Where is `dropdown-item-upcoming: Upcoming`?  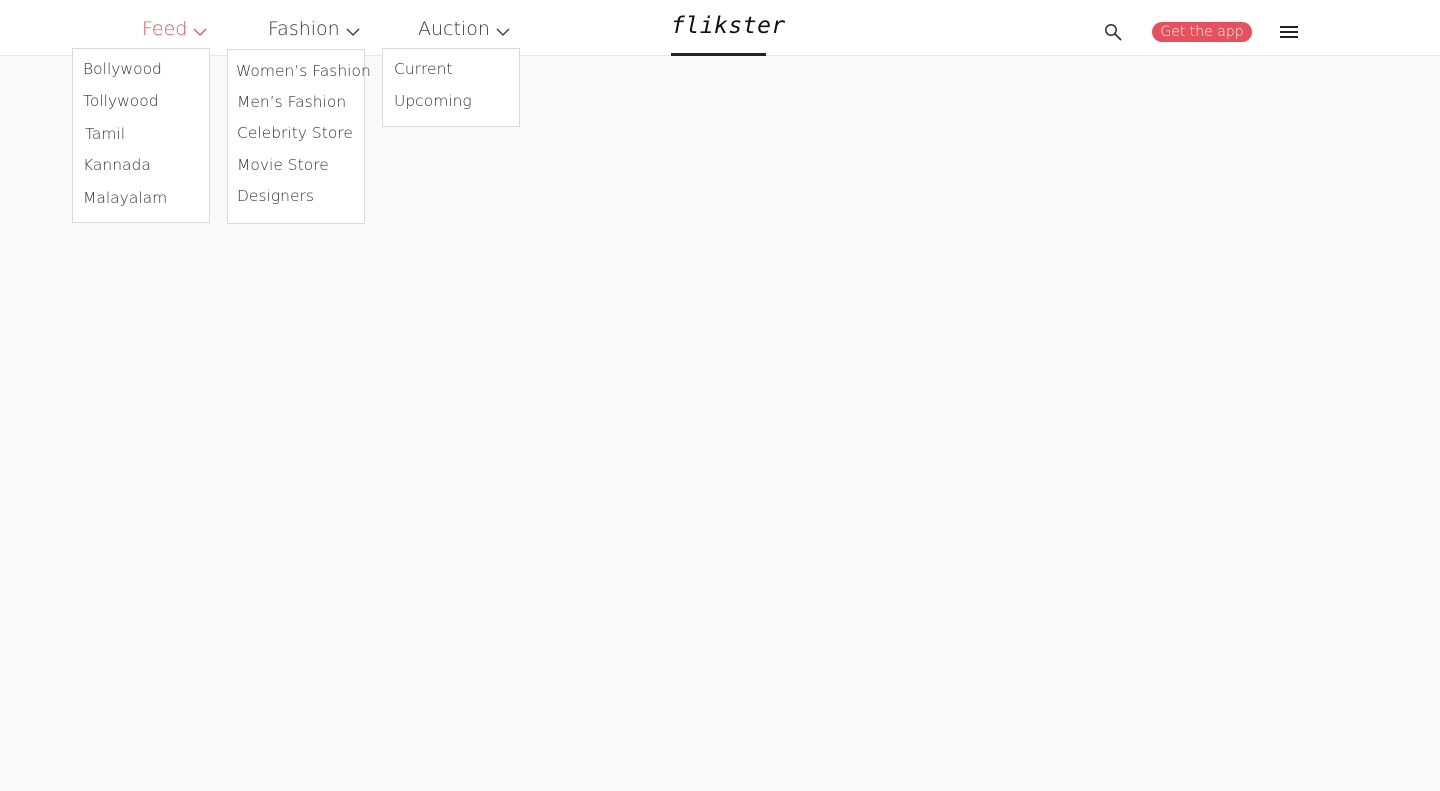
dropdown-item-upcoming: Upcoming is located at coordinates (433, 101).